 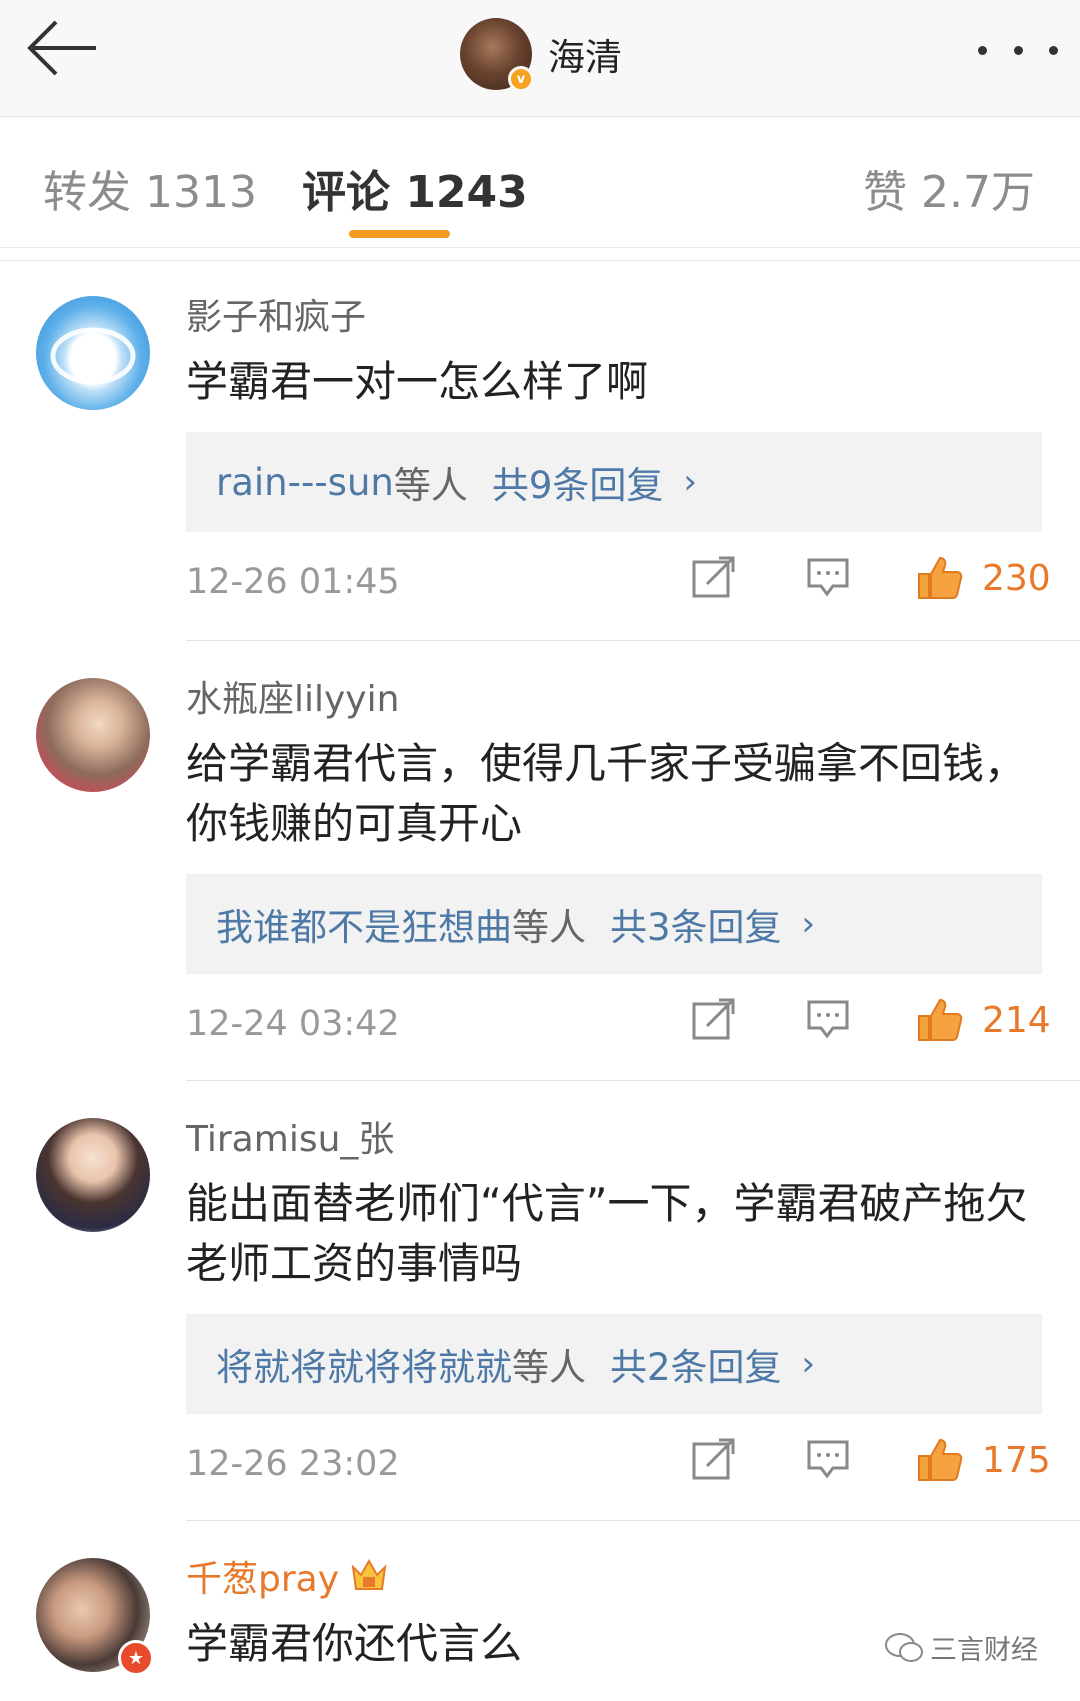 I want to click on comment-username: 千葱pray, so click(x=614, y=1580).